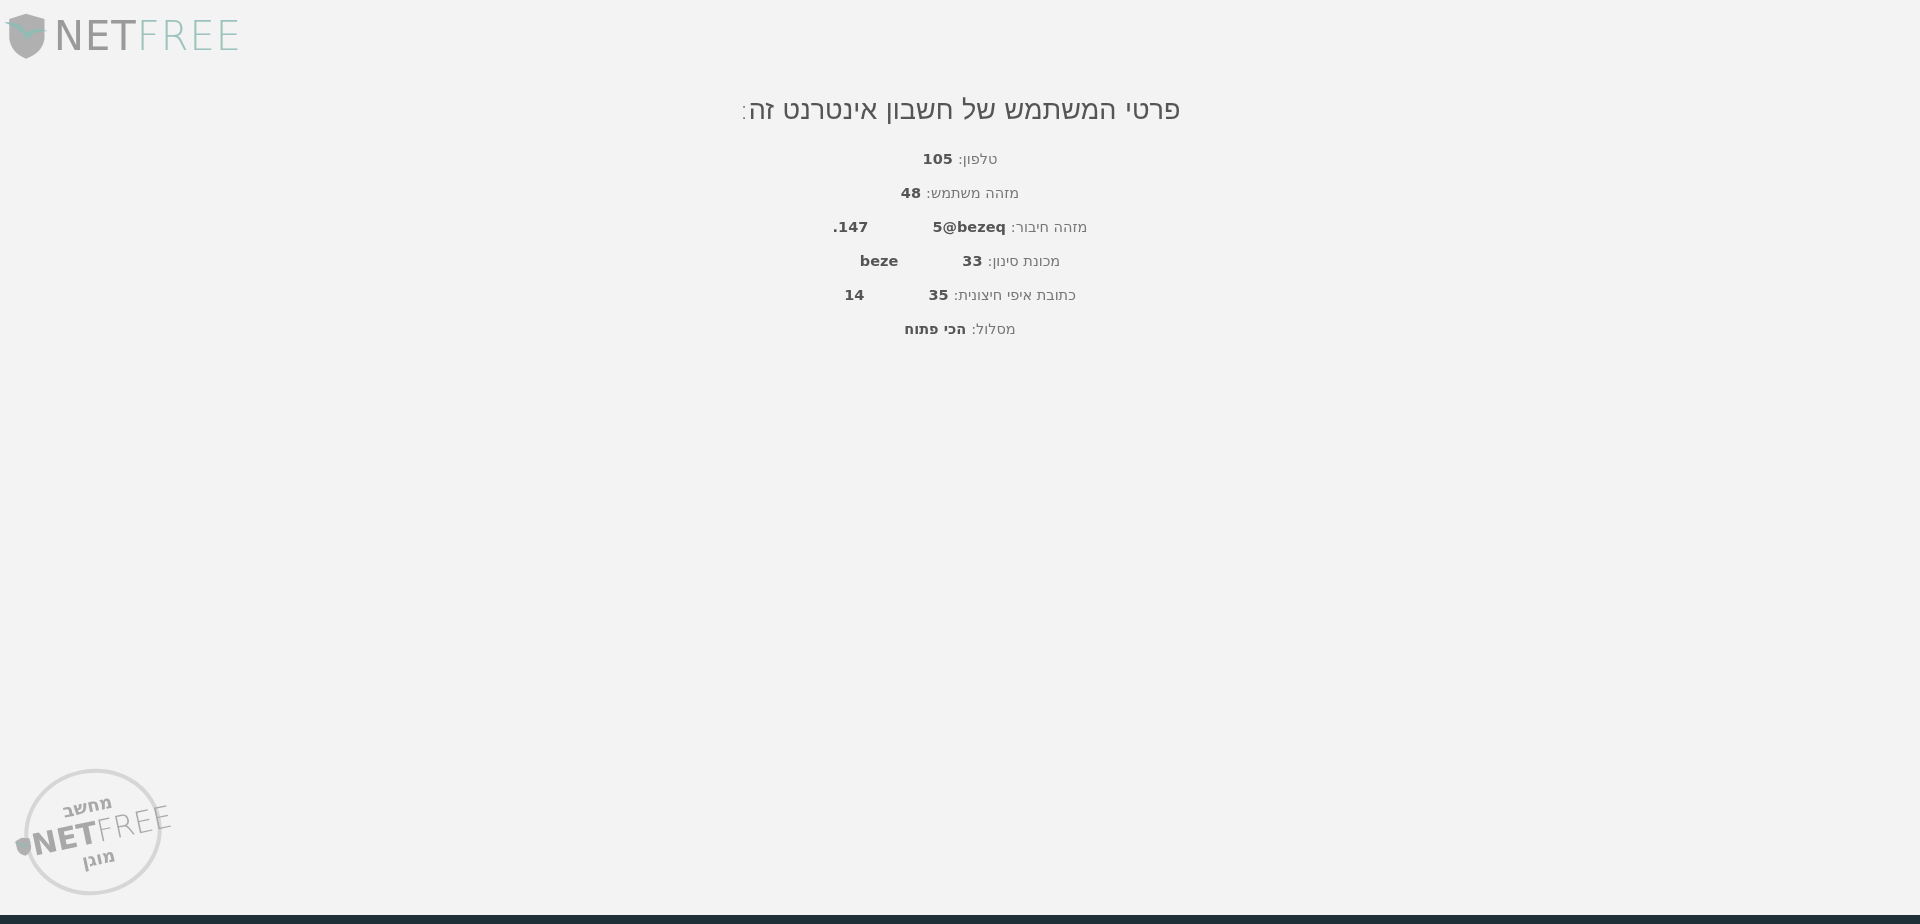 This screenshot has width=1920, height=924. Describe the element at coordinates (1014, 295) in the screenshot. I see `detail-label: כתובת איפי חיצונית:` at that location.